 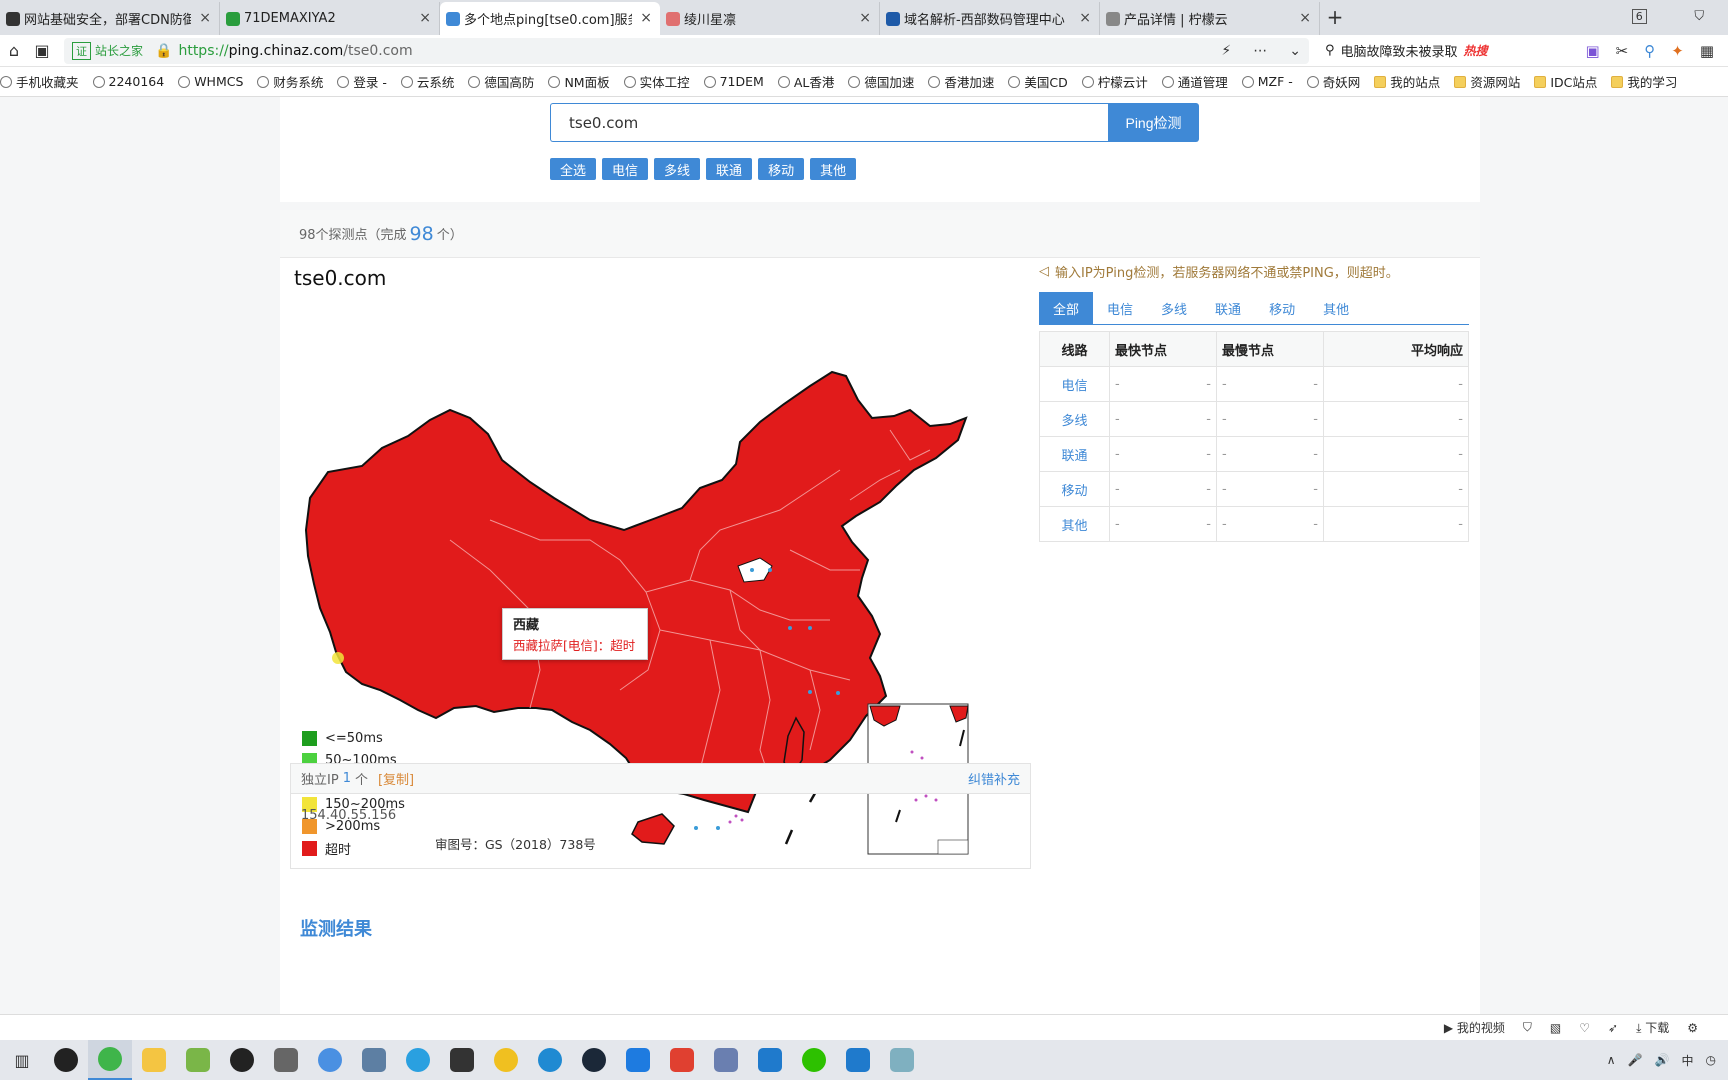 I want to click on settings-icon: ⚙, so click(x=1692, y=1028).